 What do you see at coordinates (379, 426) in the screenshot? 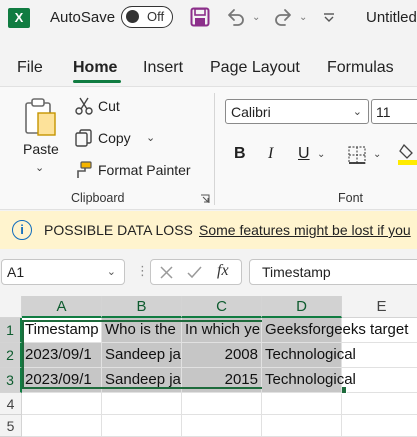
I see `cell-e5` at bounding box center [379, 426].